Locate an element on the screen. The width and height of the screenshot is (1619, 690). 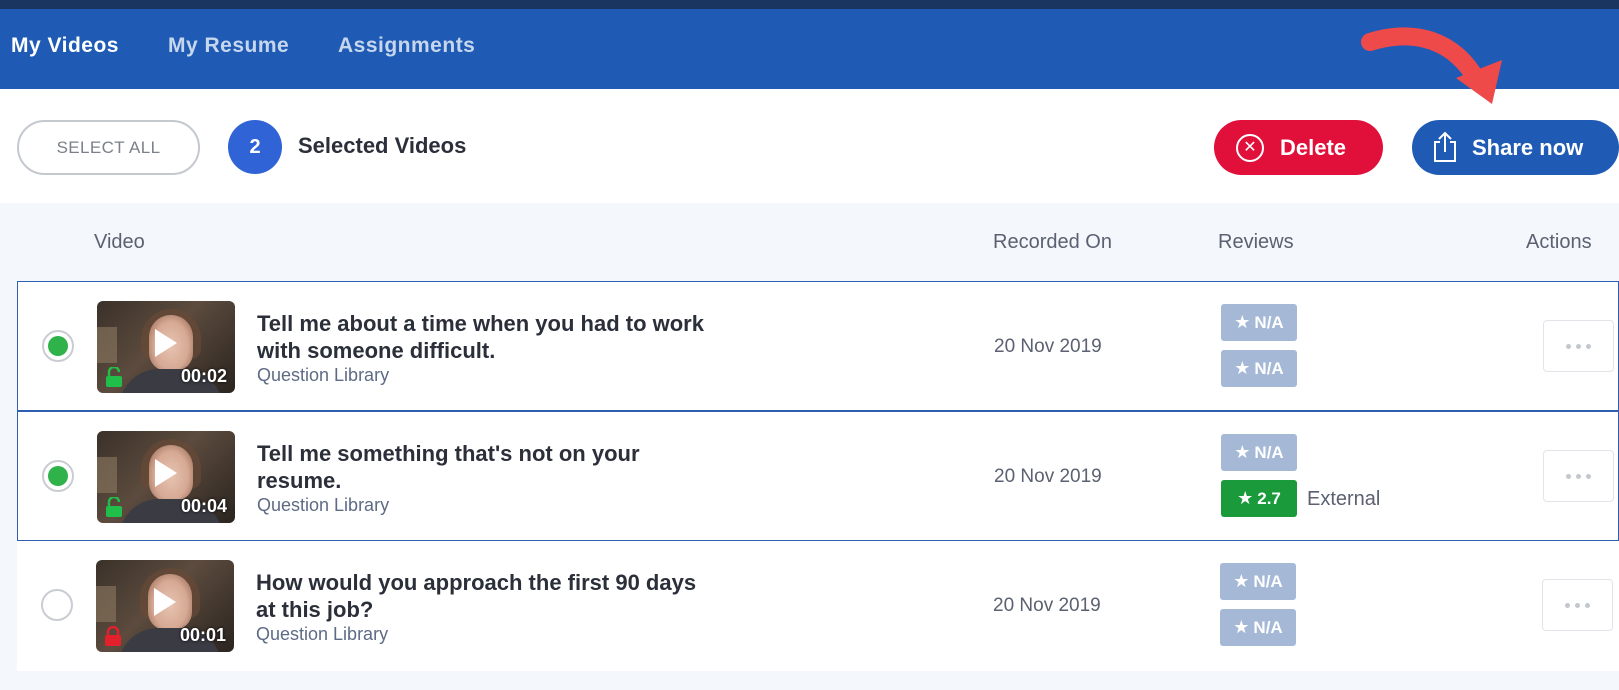
select-all-button: SELECT ALL is located at coordinates (108, 147).